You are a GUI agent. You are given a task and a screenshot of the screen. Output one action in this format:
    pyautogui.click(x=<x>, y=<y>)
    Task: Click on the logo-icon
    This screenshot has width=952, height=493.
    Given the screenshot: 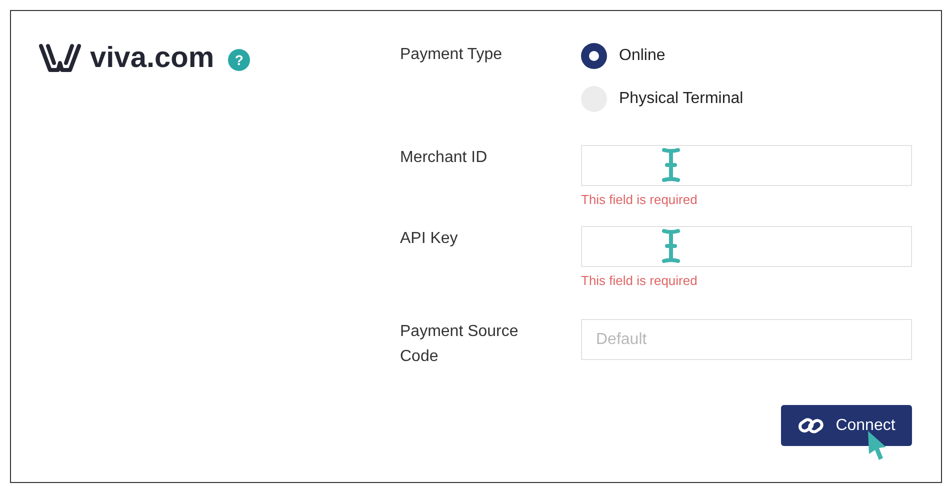 What is the action you would take?
    pyautogui.click(x=60, y=58)
    